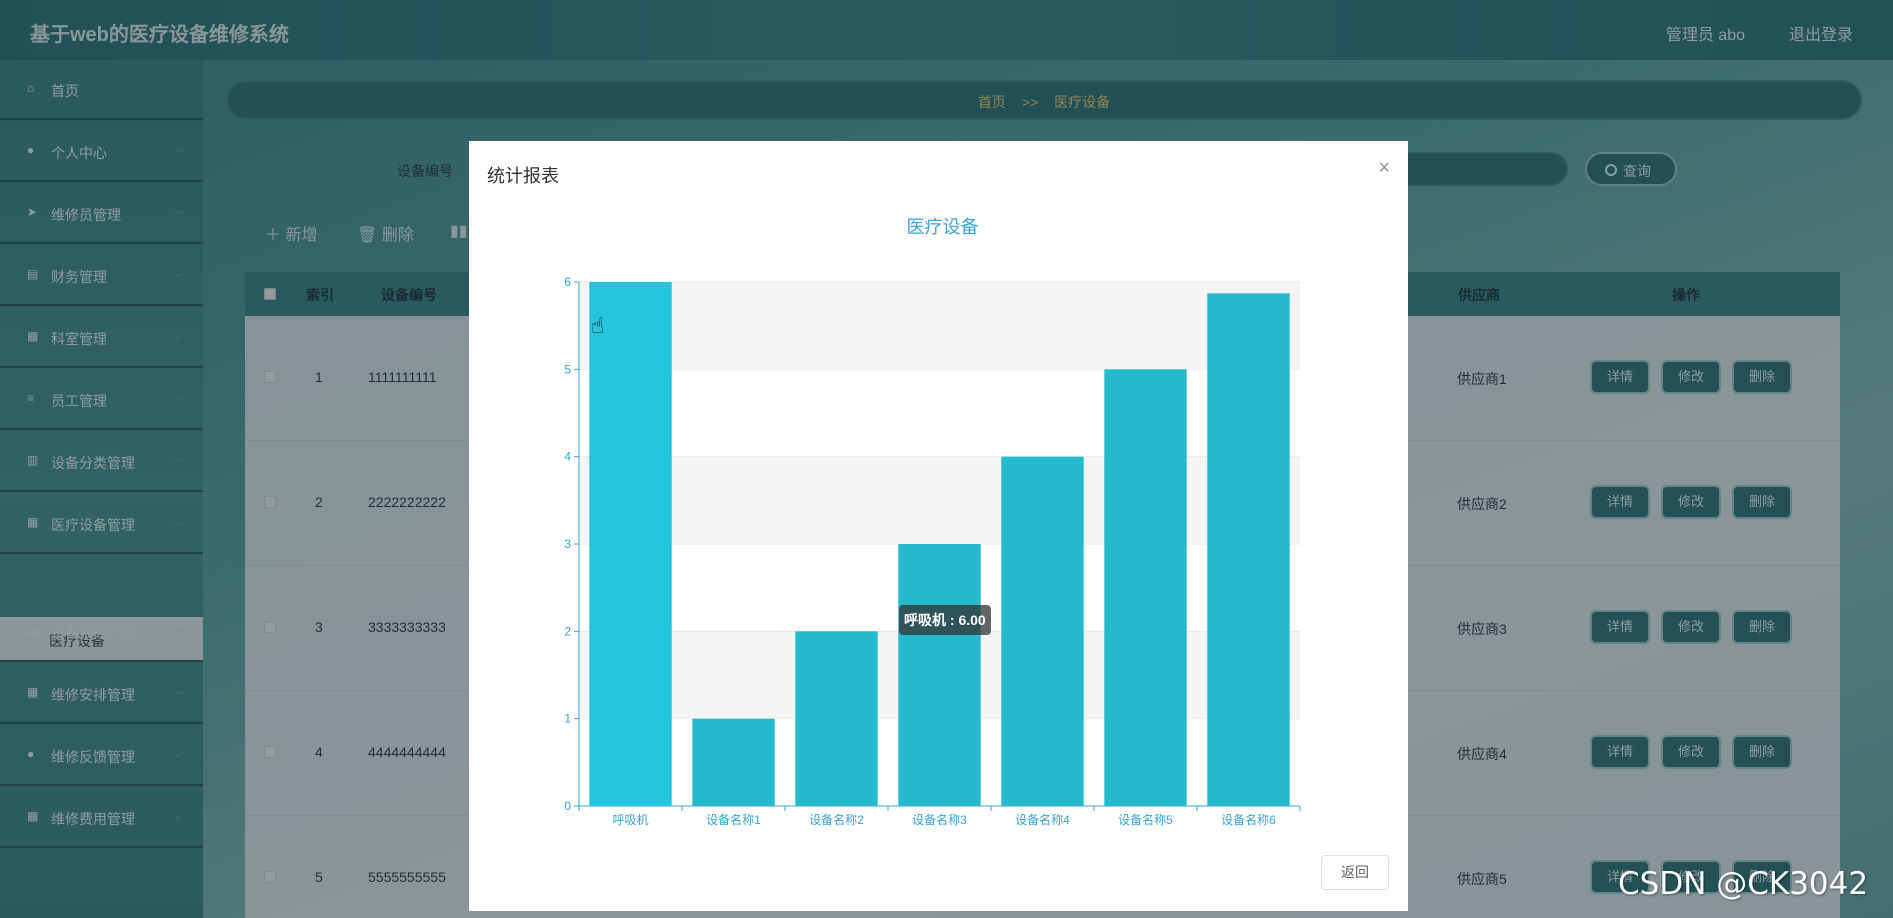 The width and height of the screenshot is (1893, 918). Describe the element at coordinates (567, 369) in the screenshot. I see `y-tick-label: 5` at that location.